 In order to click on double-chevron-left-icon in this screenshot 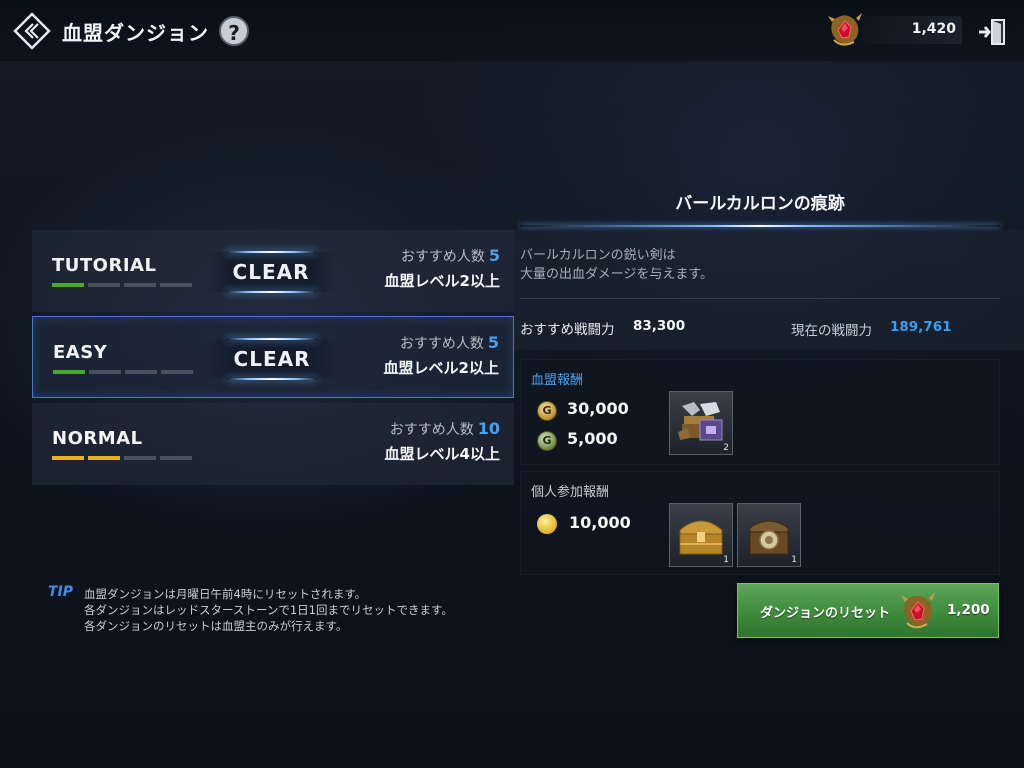, I will do `click(32, 31)`.